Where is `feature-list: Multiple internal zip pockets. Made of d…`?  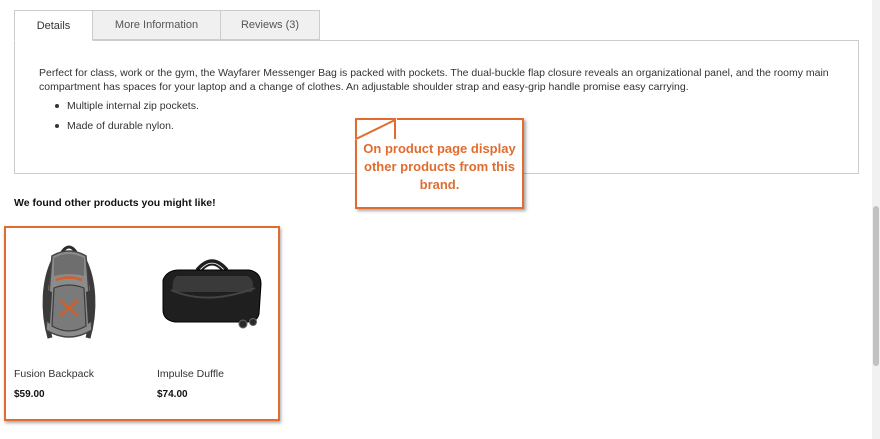
feature-list: Multiple internal zip pockets. Made of d… is located at coordinates (125, 119).